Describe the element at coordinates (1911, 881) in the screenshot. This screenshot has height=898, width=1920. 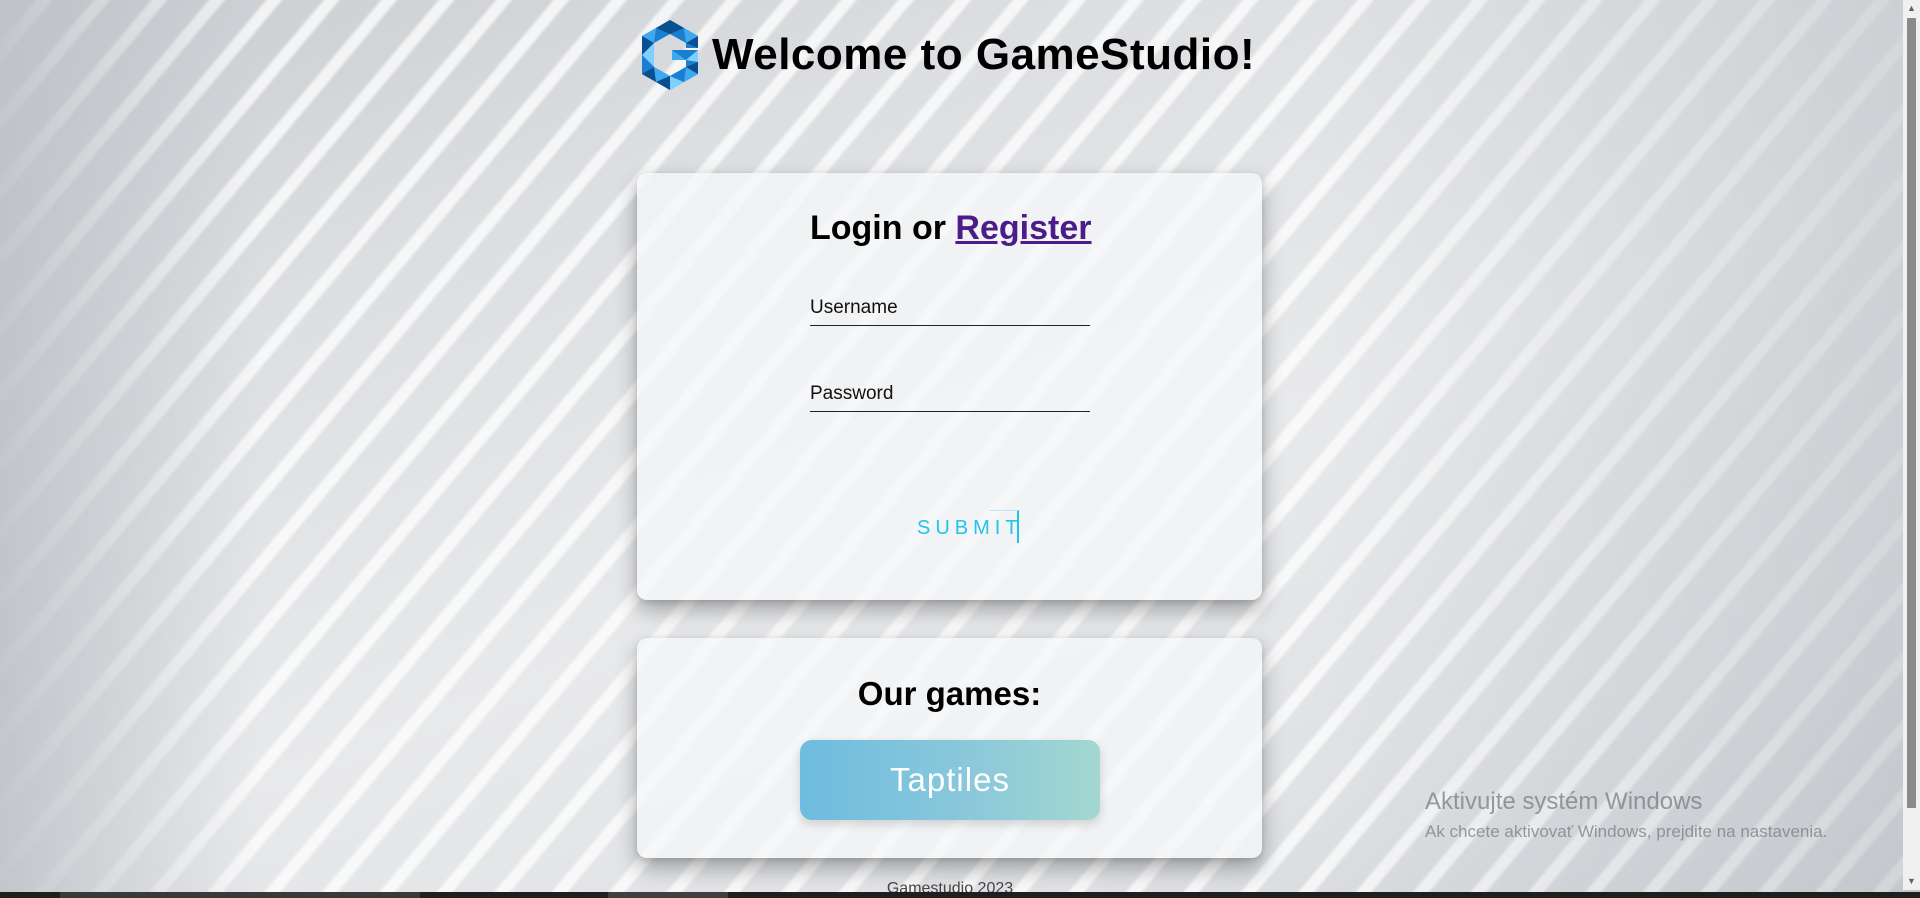
I see `scroll-down-arrow-icon: ▼` at that location.